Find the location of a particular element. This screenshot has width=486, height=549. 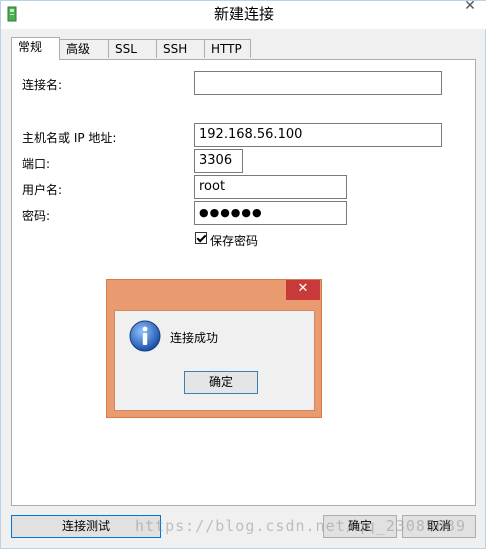

dialog-close-button: ✕ is located at coordinates (303, 290).